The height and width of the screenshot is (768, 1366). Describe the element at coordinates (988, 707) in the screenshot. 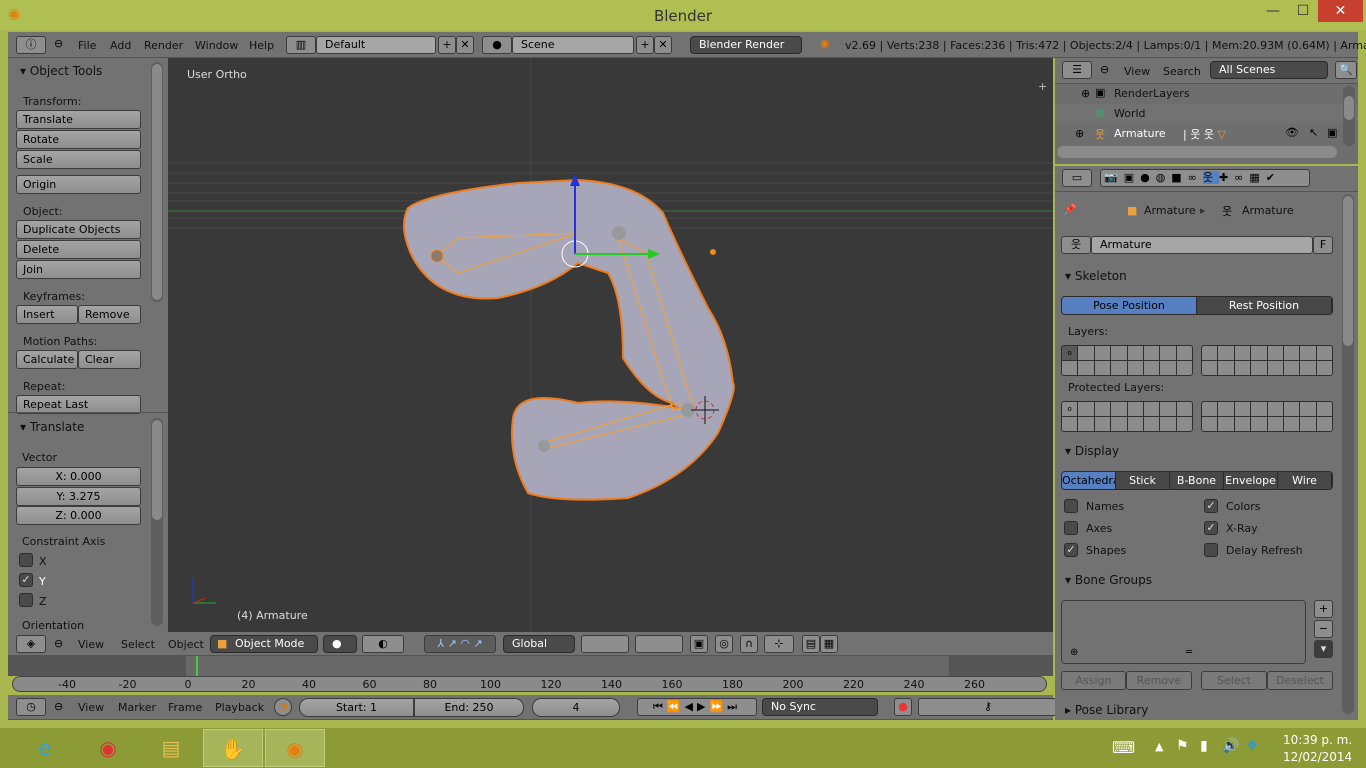

I see `keying-set-field: ⚷` at that location.